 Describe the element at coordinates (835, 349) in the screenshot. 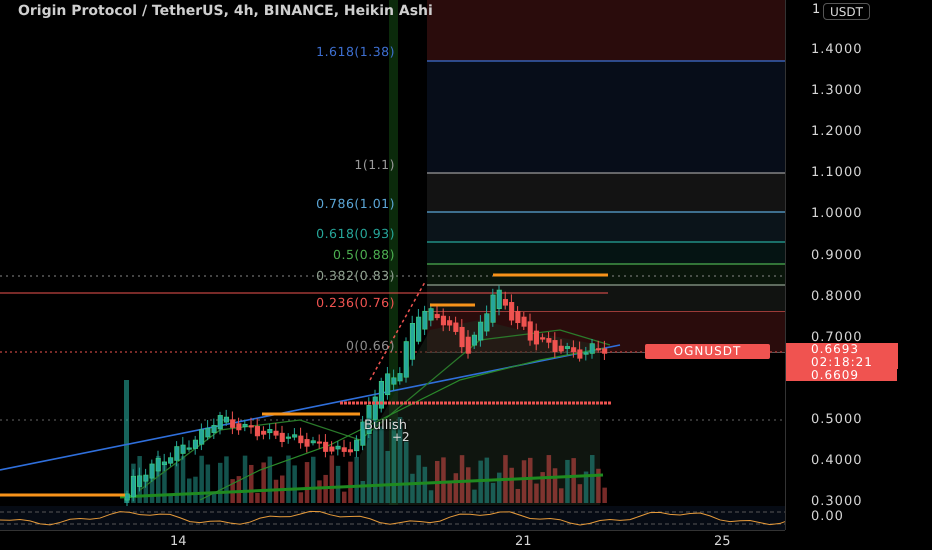

I see `last-price: 0.6693` at that location.